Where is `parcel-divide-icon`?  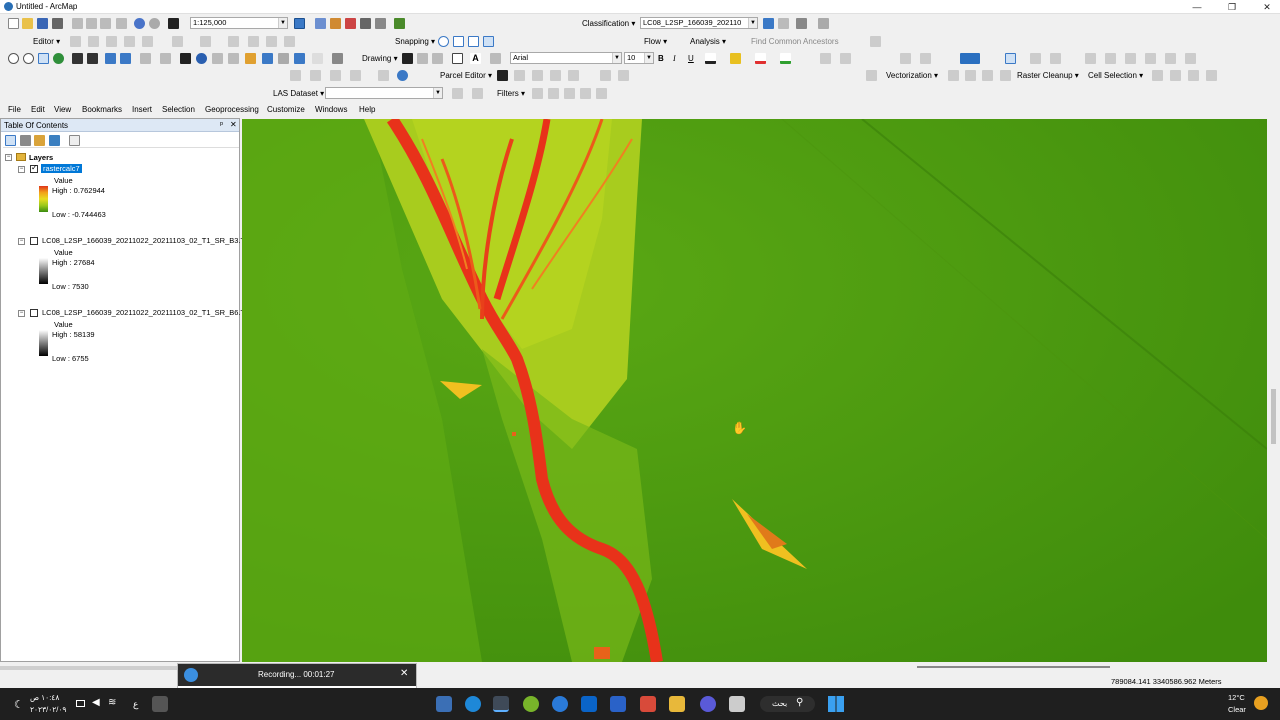 parcel-divide-icon is located at coordinates (605, 75).